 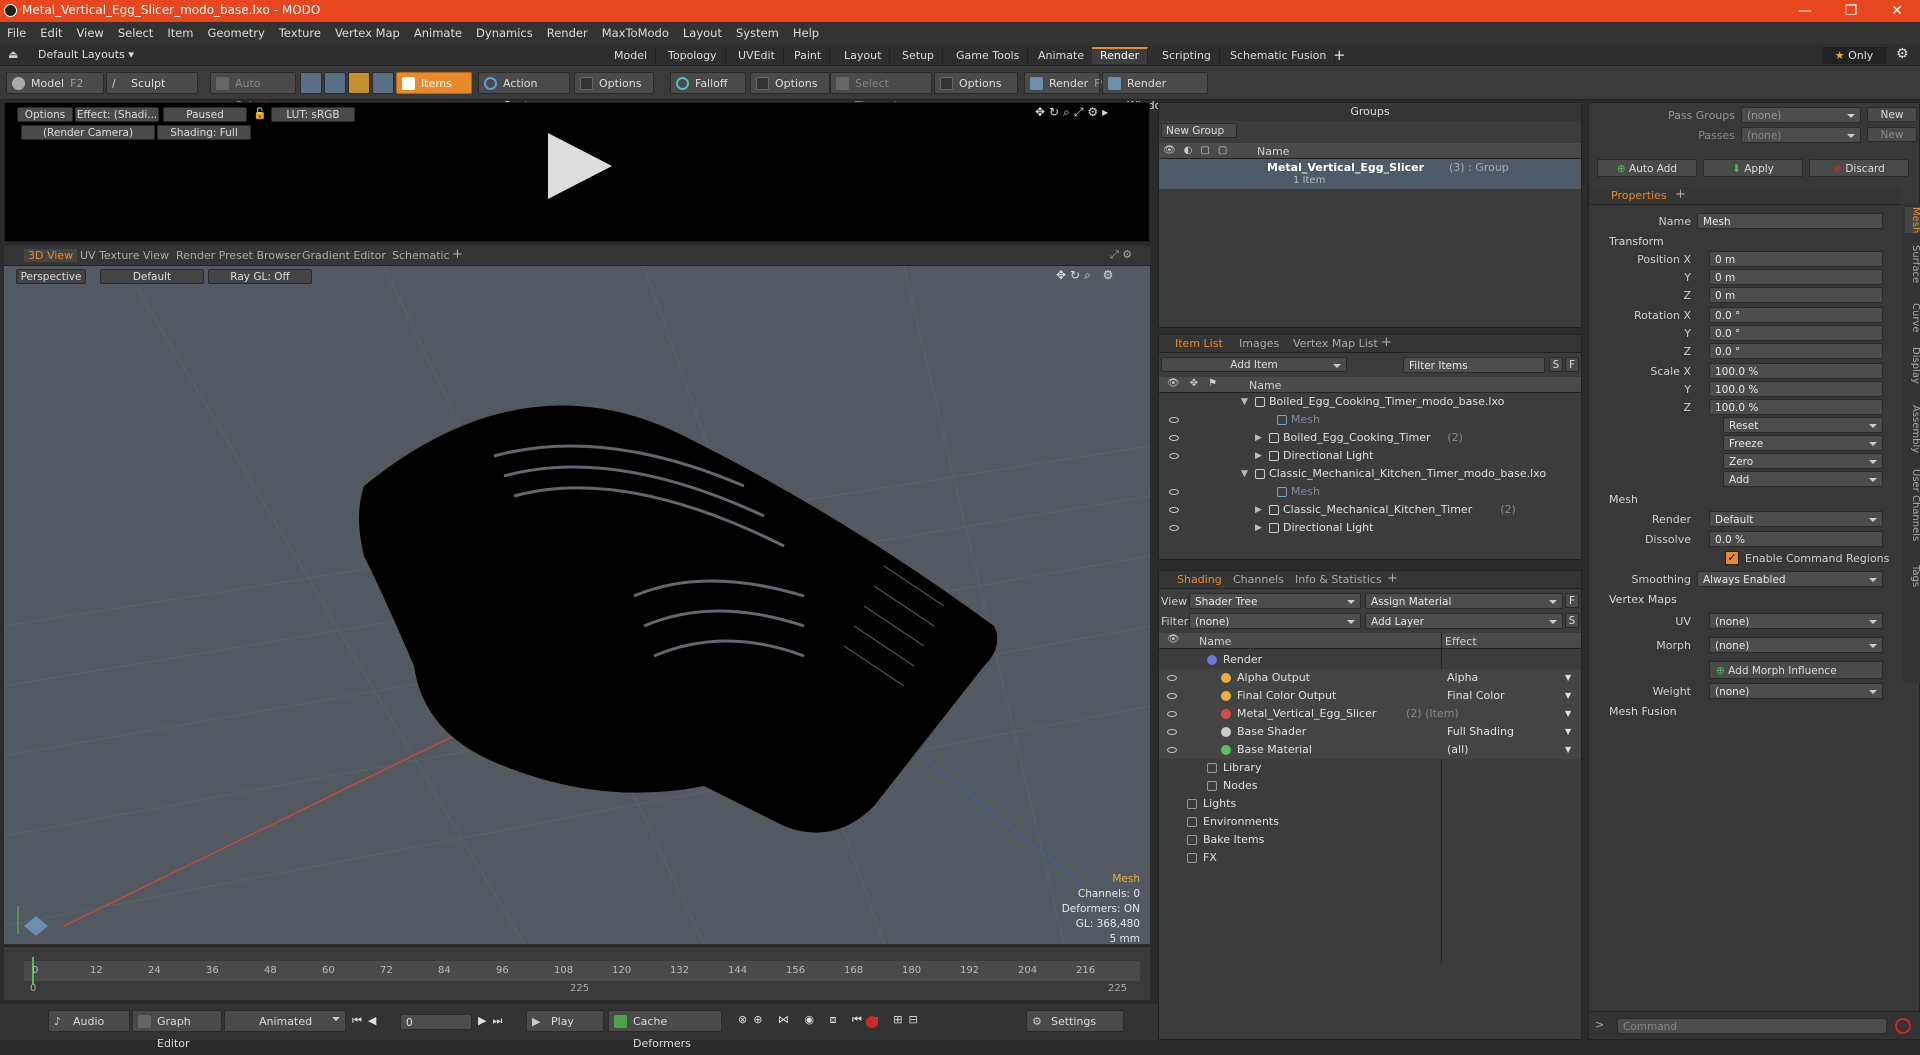 I want to click on add-item-tab-icon: +, so click(x=1386, y=342).